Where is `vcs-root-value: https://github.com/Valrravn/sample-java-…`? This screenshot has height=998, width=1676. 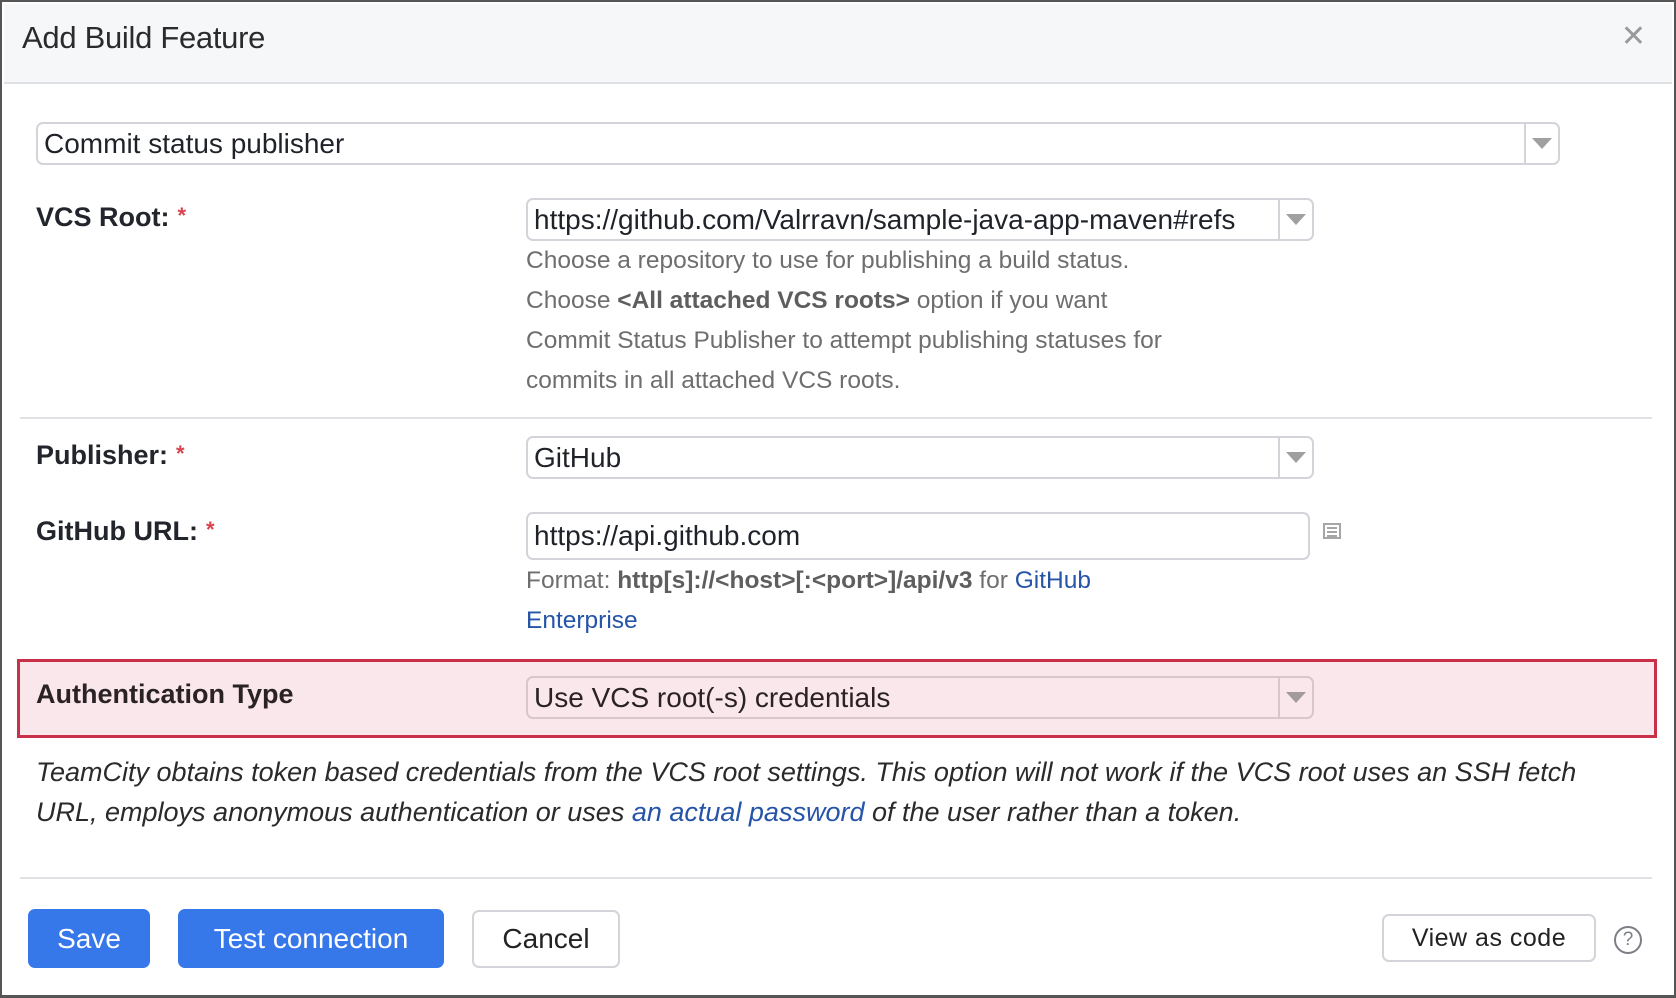 vcs-root-value: https://github.com/Valrravn/sample-java-… is located at coordinates (885, 219).